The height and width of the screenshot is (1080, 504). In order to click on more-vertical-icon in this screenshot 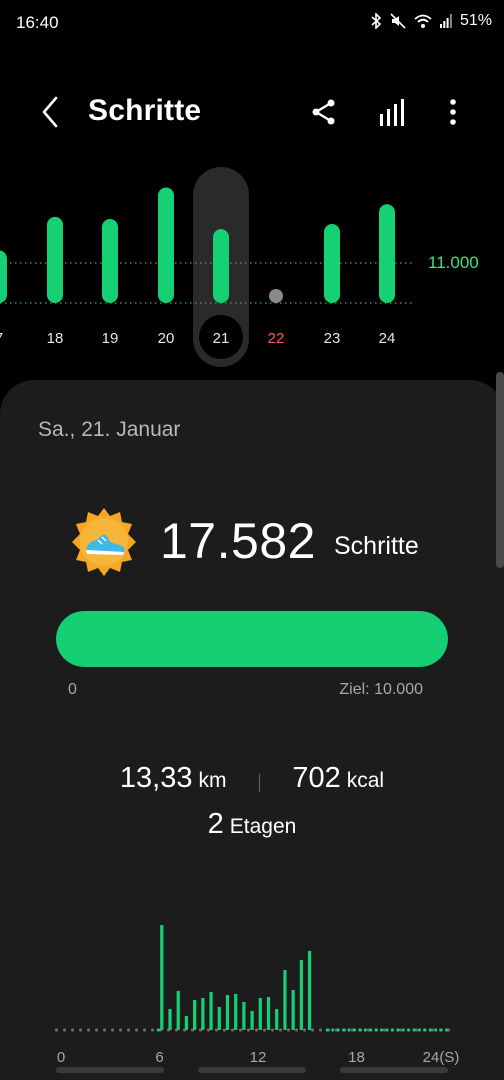, I will do `click(453, 112)`.